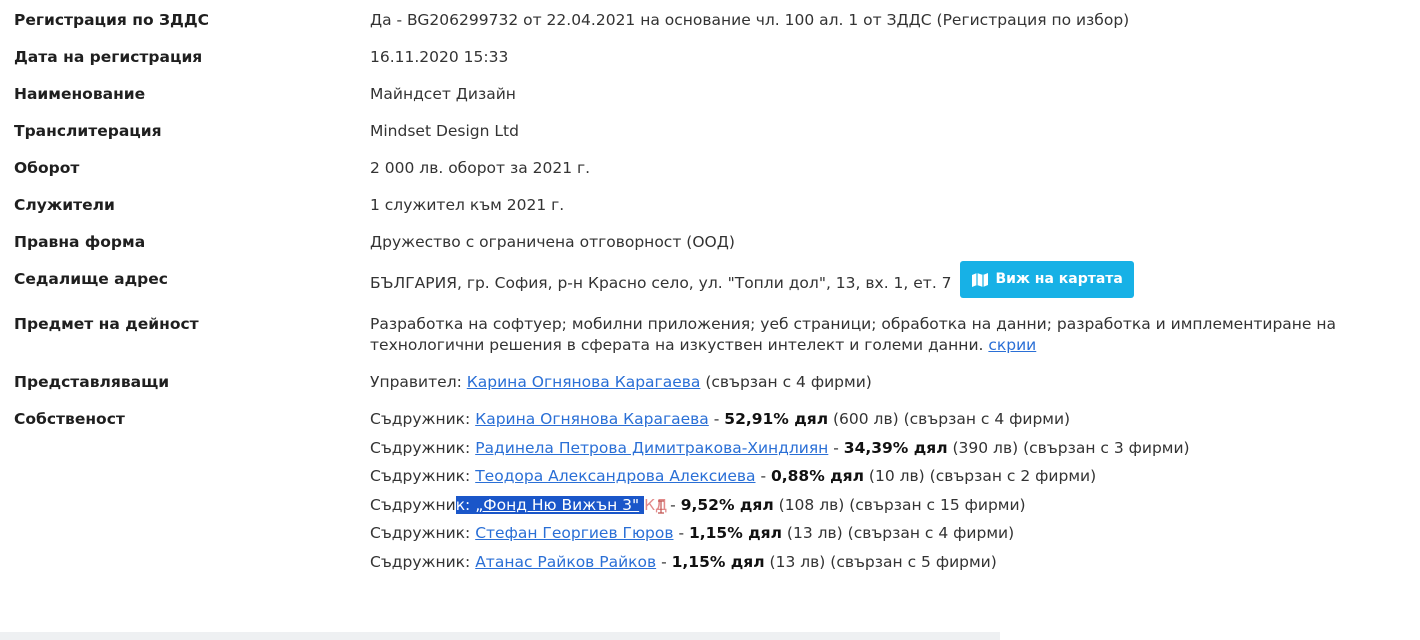 Image resolution: width=1420 pixels, height=640 pixels. What do you see at coordinates (985, 447) in the screenshot?
I see `owner-amount: (390 лв)` at bounding box center [985, 447].